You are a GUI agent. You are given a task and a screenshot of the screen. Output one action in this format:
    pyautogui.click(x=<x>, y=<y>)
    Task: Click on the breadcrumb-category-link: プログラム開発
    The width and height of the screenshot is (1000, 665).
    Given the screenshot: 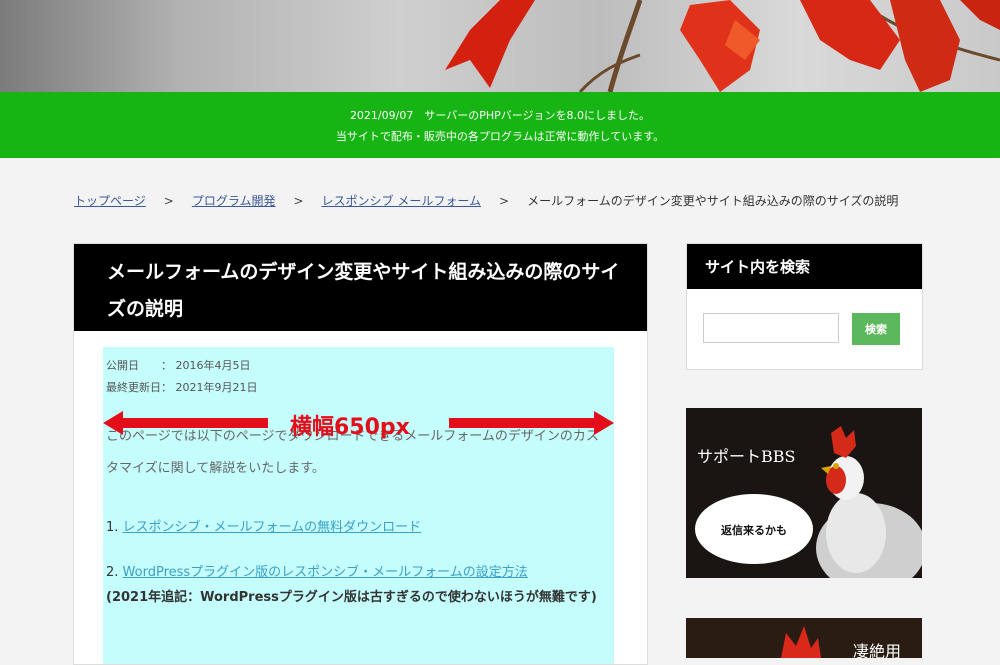 What is the action you would take?
    pyautogui.click(x=234, y=201)
    